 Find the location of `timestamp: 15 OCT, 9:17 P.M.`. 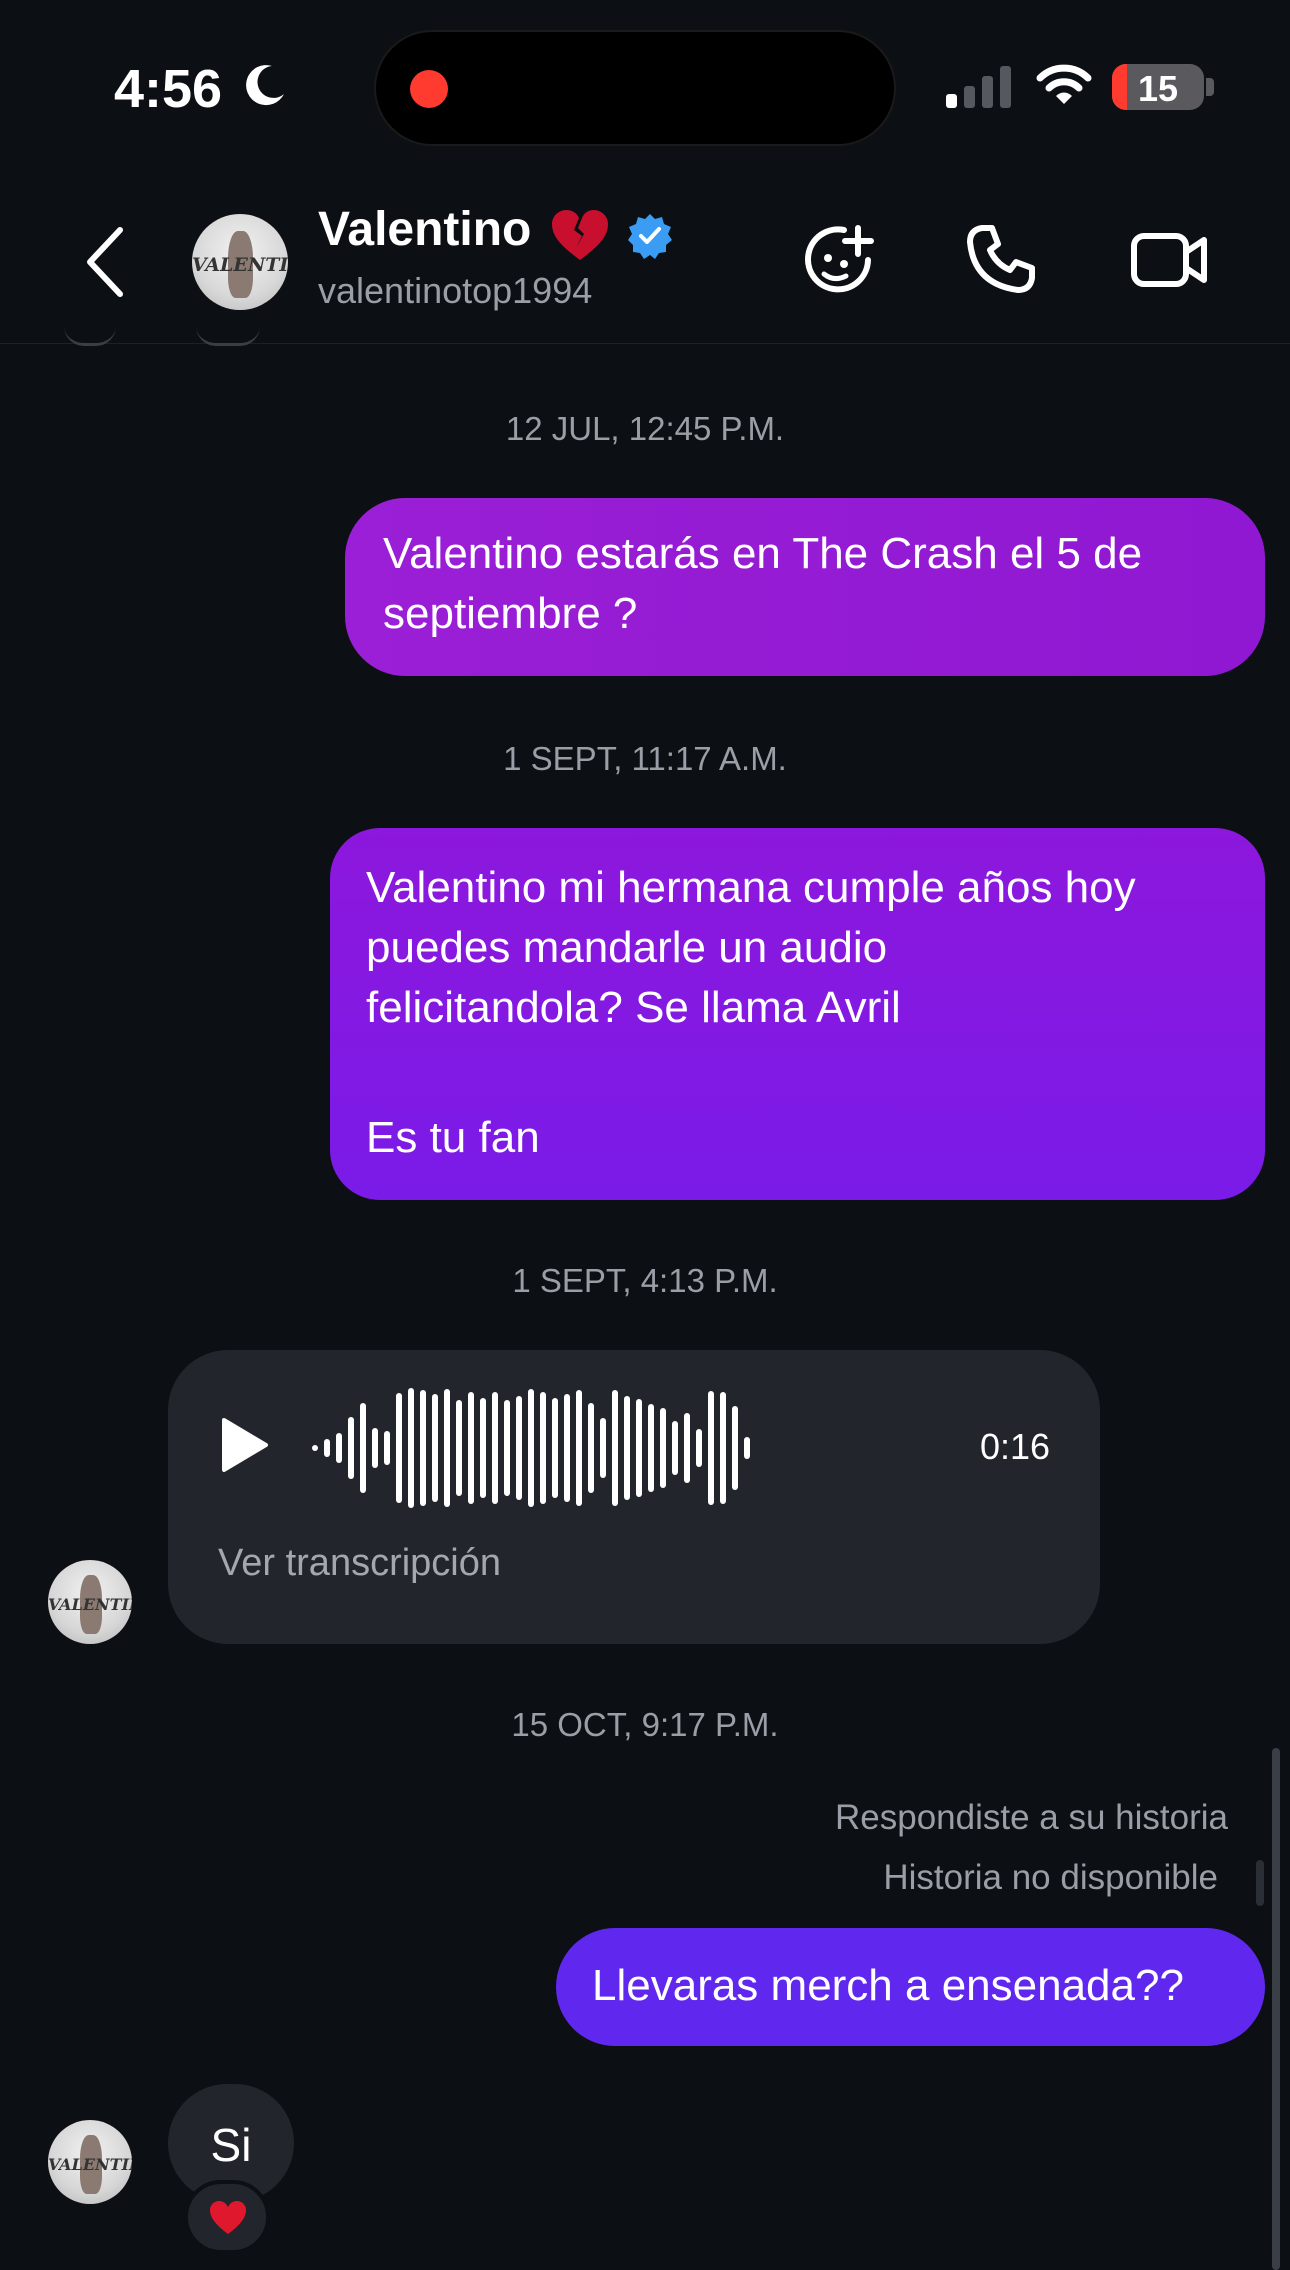

timestamp: 15 OCT, 9:17 P.M. is located at coordinates (645, 1724).